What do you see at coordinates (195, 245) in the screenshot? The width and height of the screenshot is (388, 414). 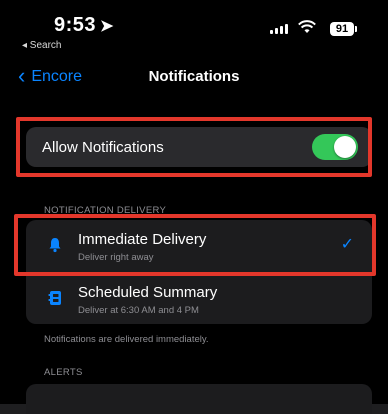 I see `highlight-box-immediate` at bounding box center [195, 245].